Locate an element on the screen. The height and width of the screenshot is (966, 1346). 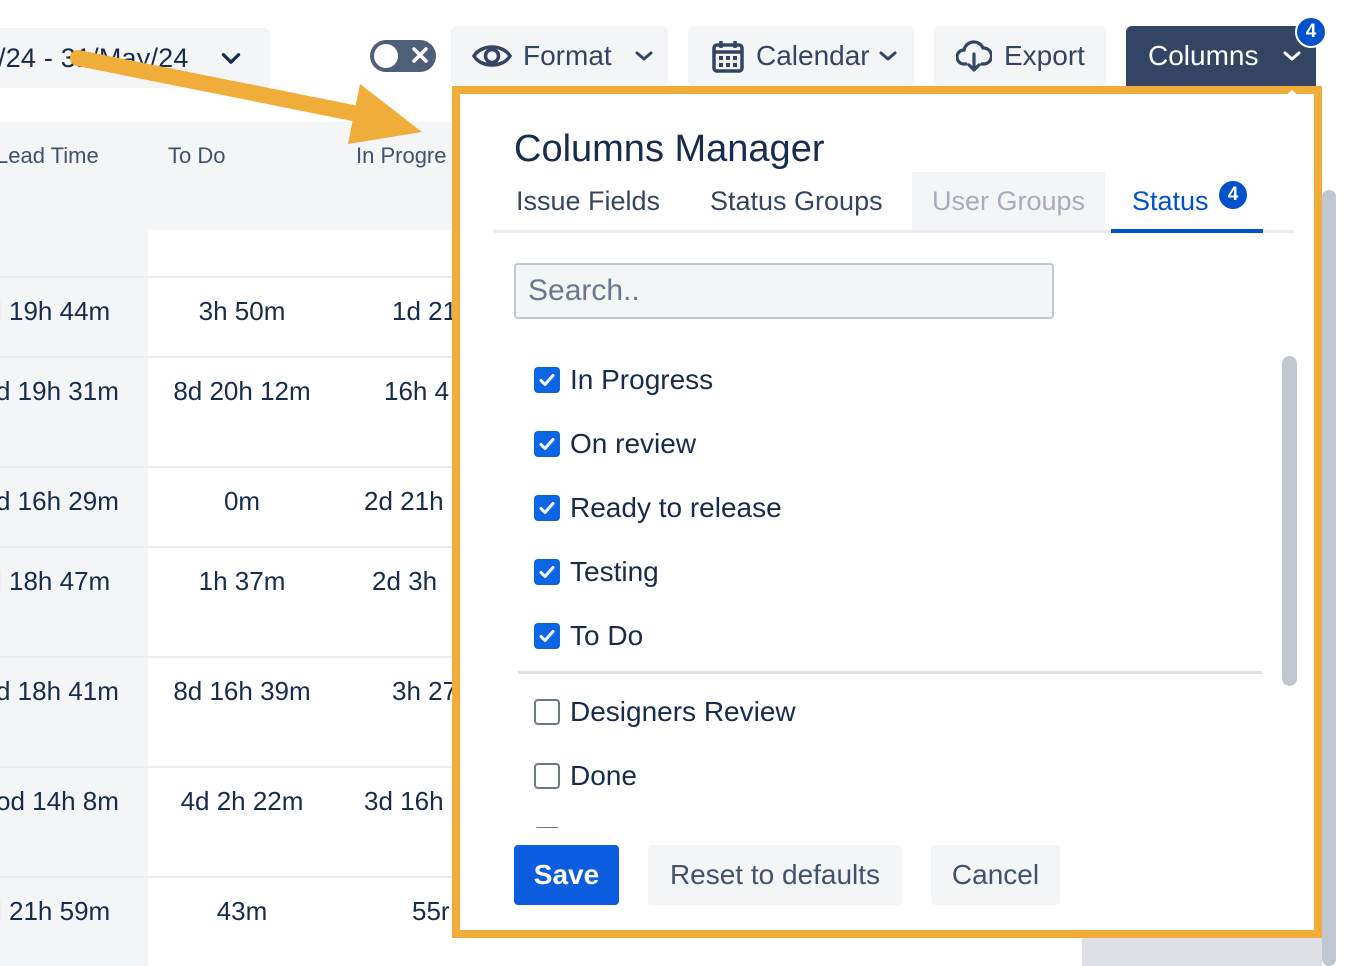
tab-status: Status is located at coordinates (1170, 201).